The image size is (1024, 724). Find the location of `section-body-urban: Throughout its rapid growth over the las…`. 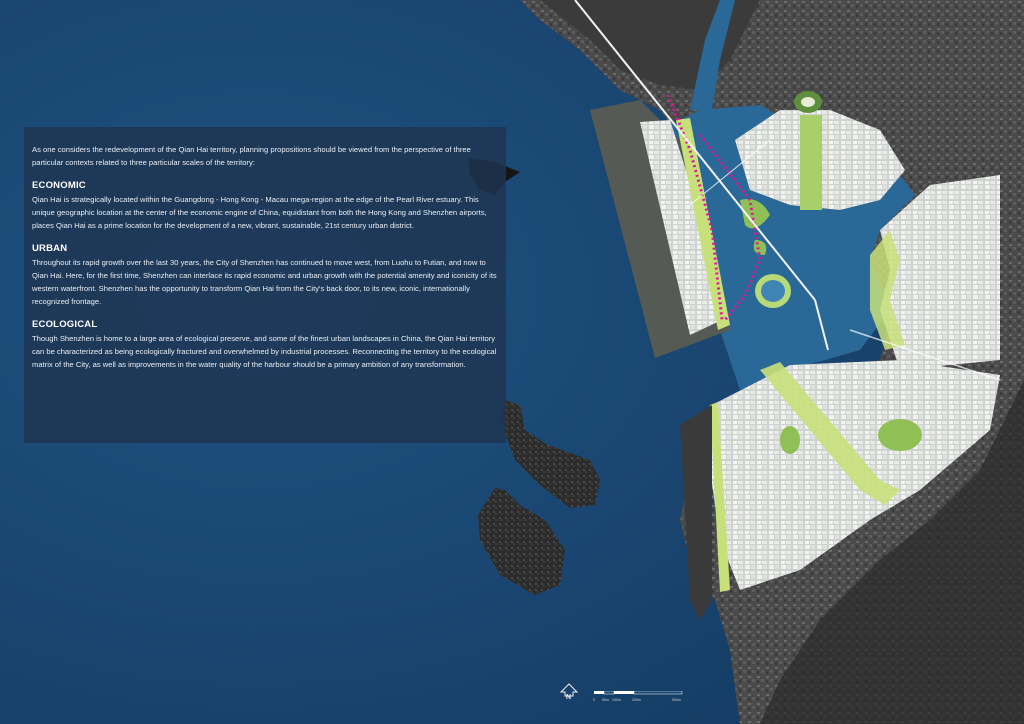

section-body-urban: Throughout its rapid growth over the las… is located at coordinates (264, 282).